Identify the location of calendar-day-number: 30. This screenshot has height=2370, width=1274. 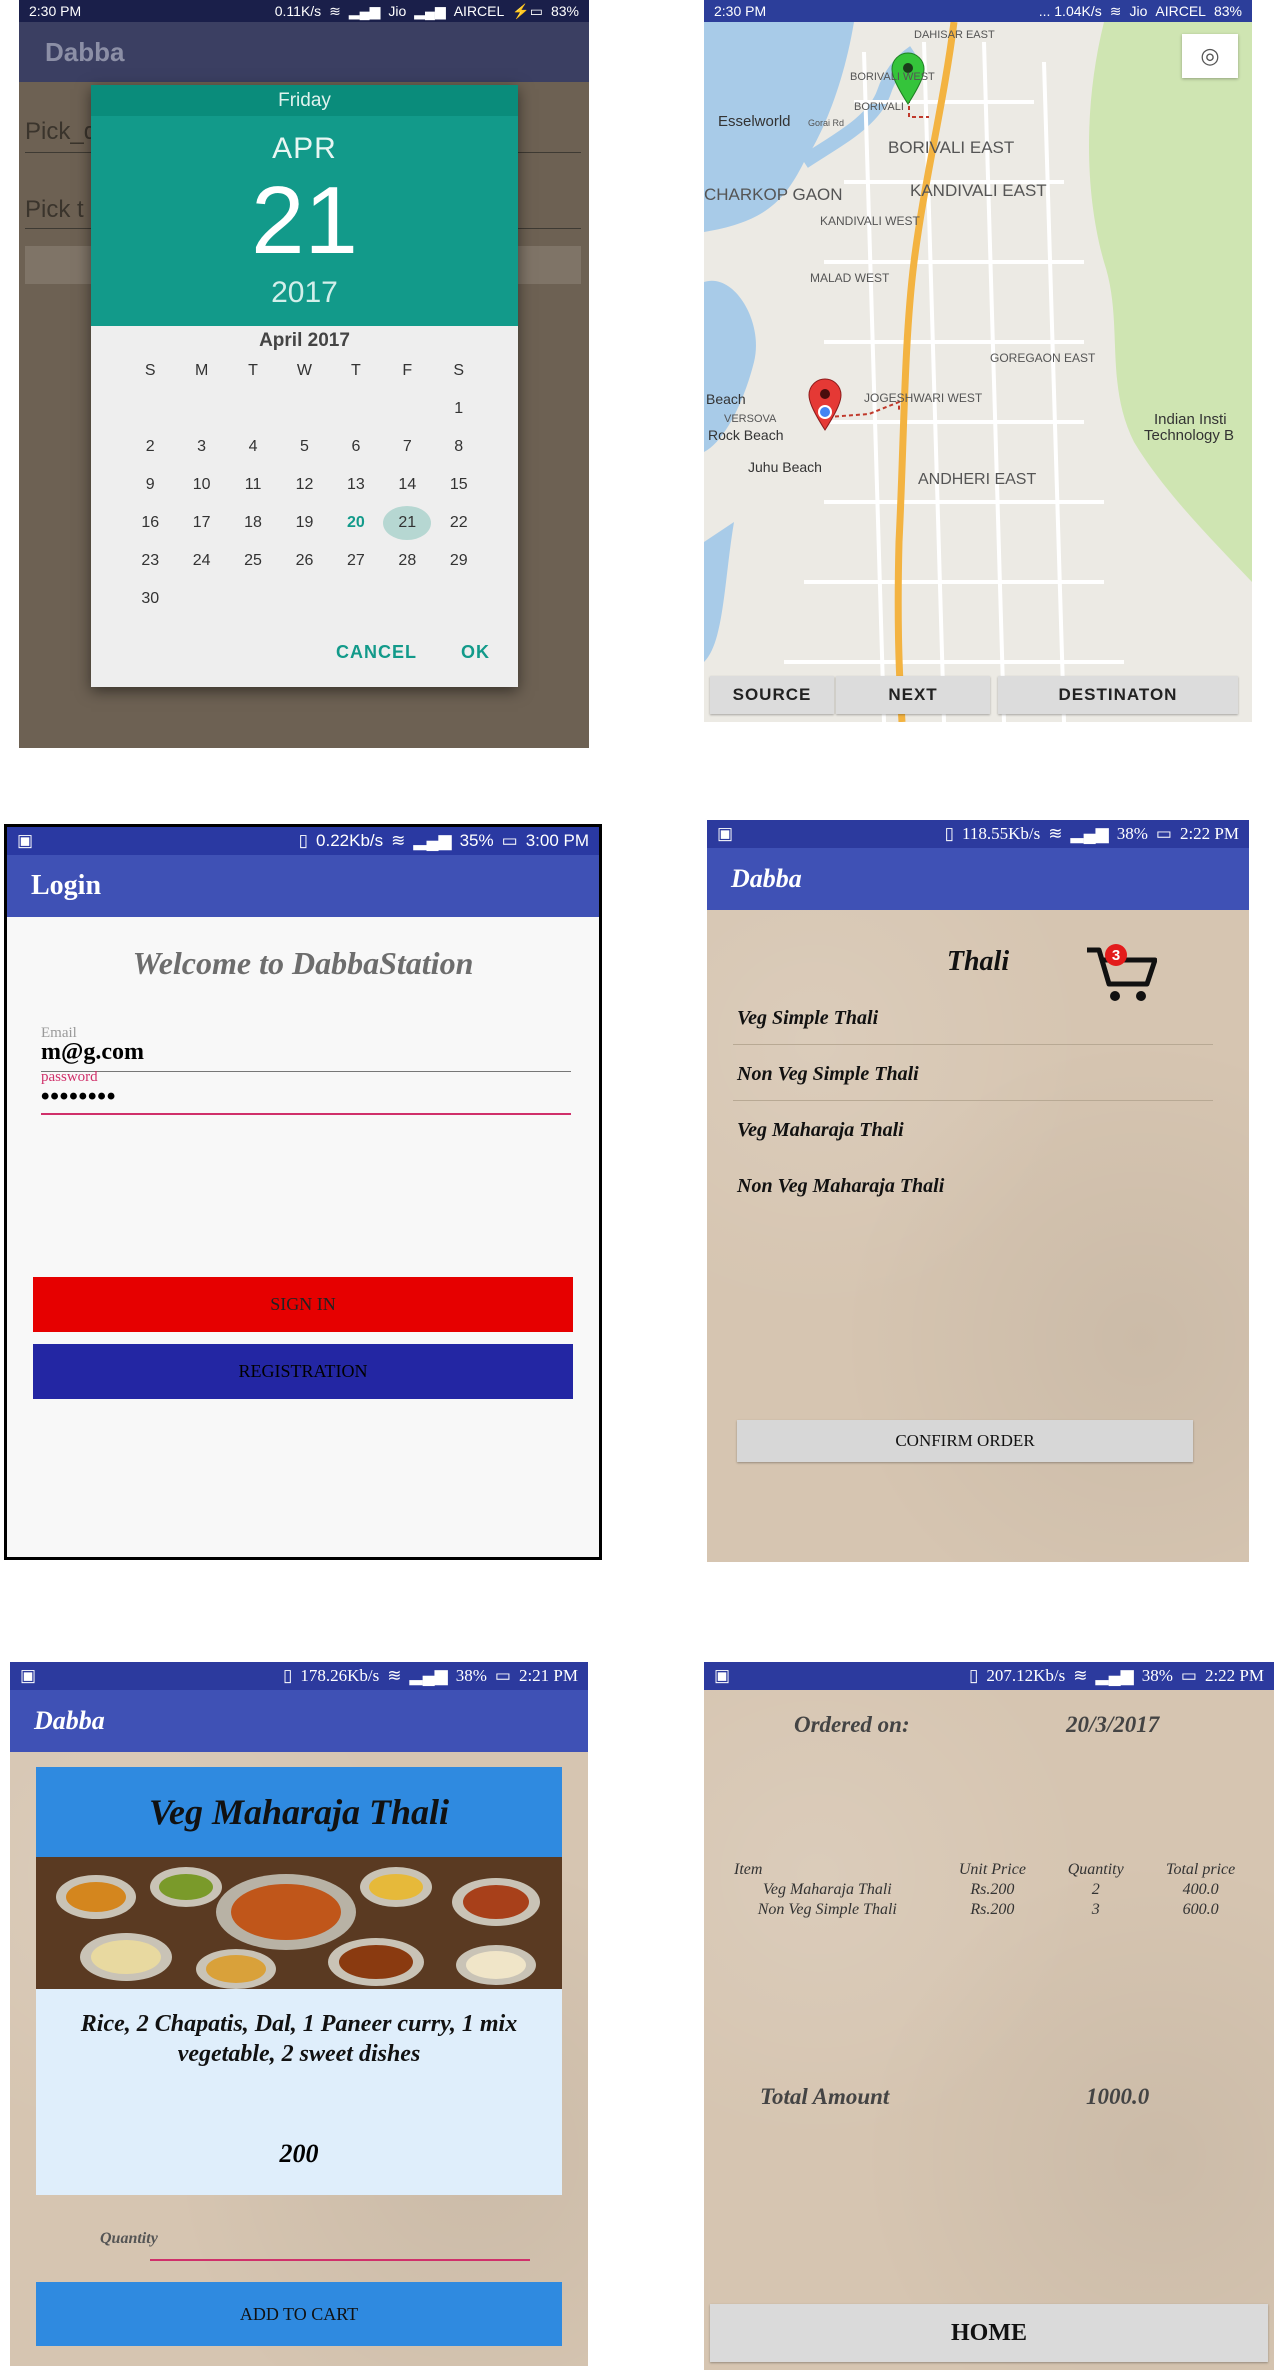
(150, 598).